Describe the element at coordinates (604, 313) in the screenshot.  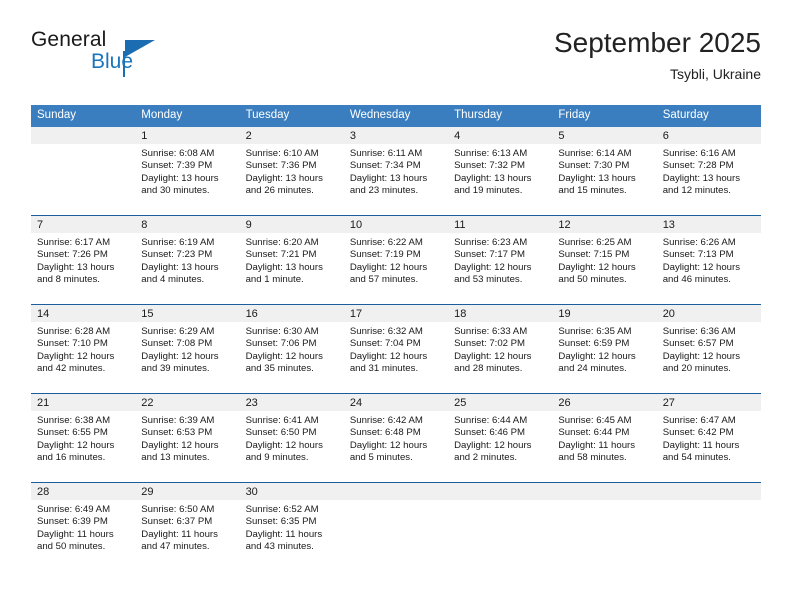
I see `day-number: 19` at that location.